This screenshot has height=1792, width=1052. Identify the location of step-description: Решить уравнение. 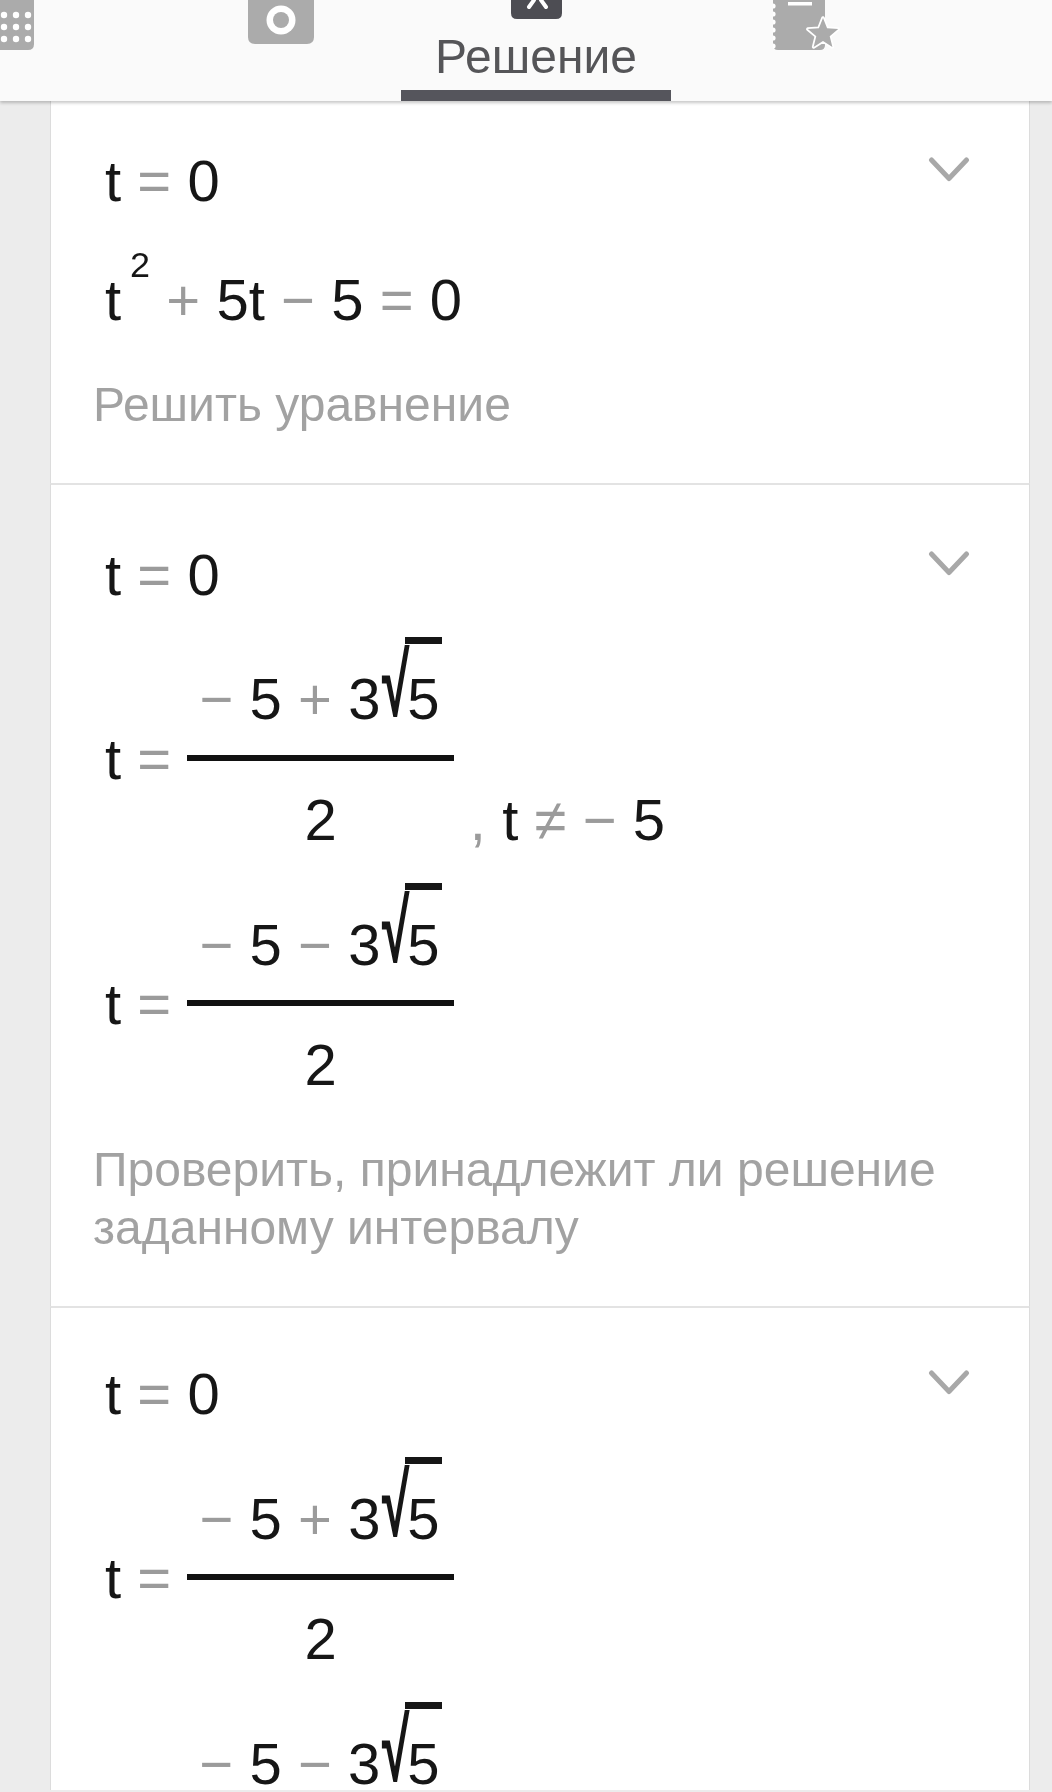
(302, 404).